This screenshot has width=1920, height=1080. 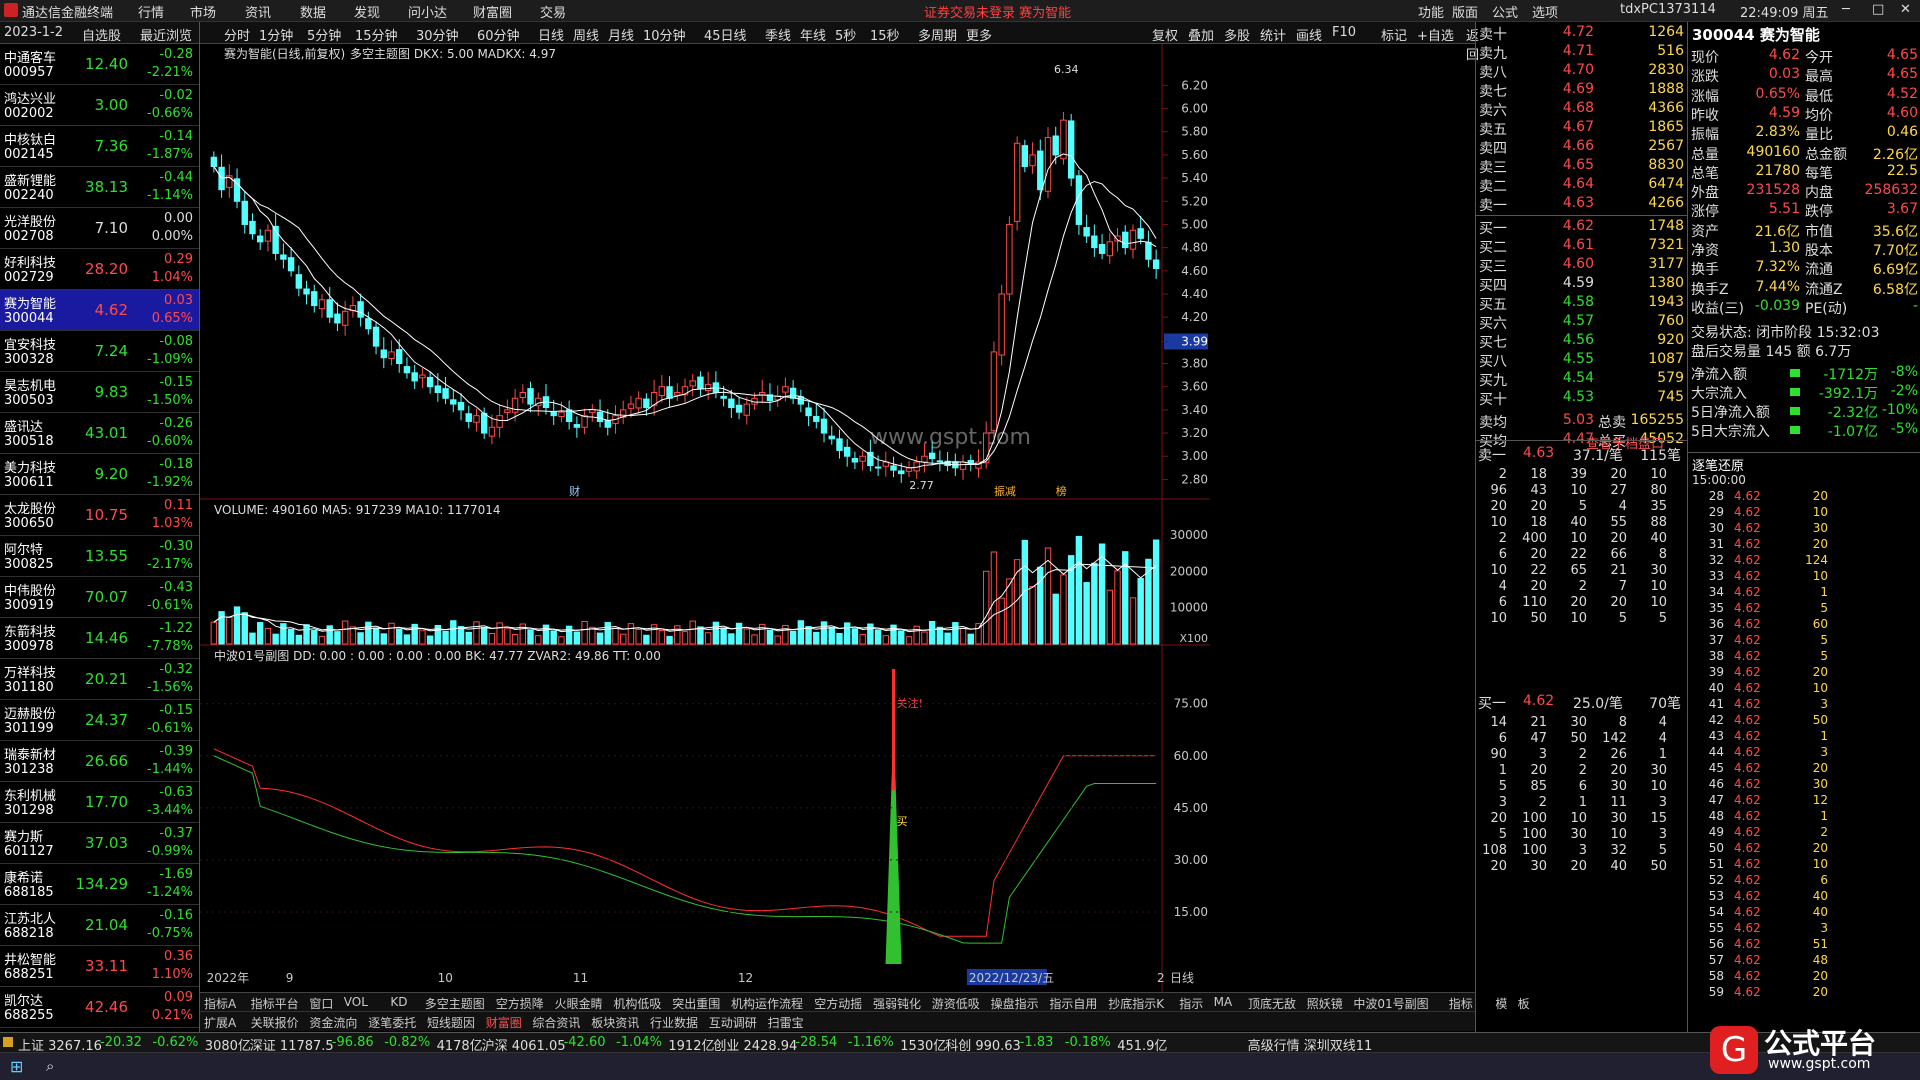 I want to click on indicator-tab: 指标平台, so click(x=275, y=1003).